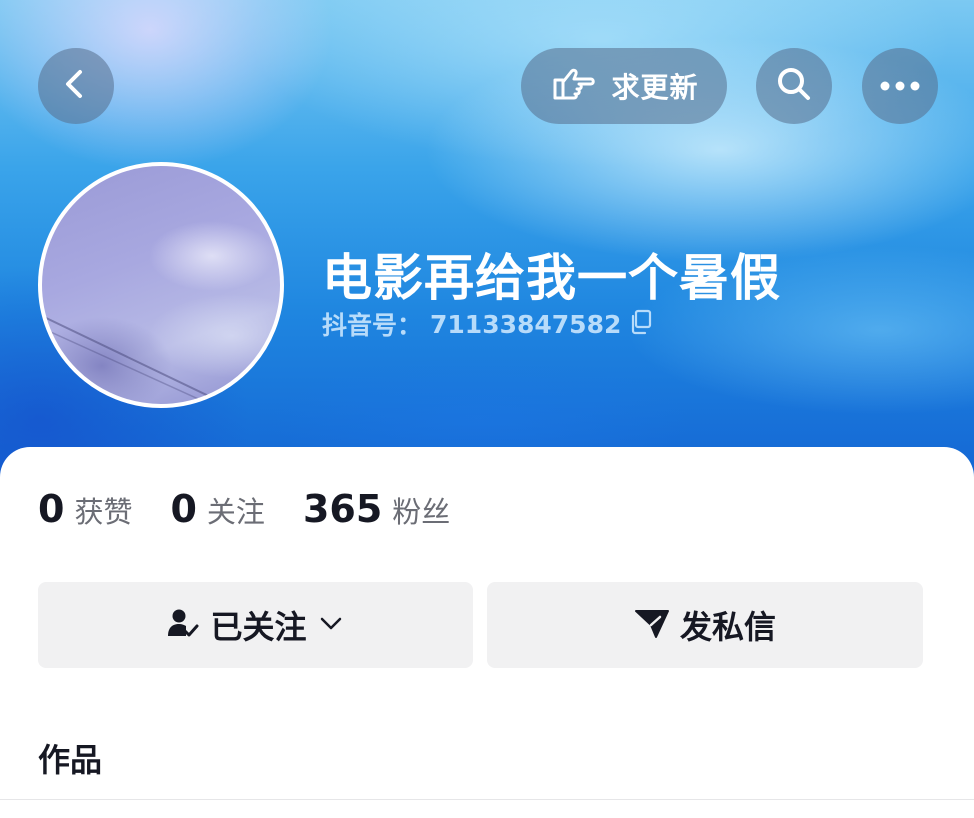 The image size is (974, 818). Describe the element at coordinates (551, 278) in the screenshot. I see `profile-name: 电影再给我一个暑假` at that location.